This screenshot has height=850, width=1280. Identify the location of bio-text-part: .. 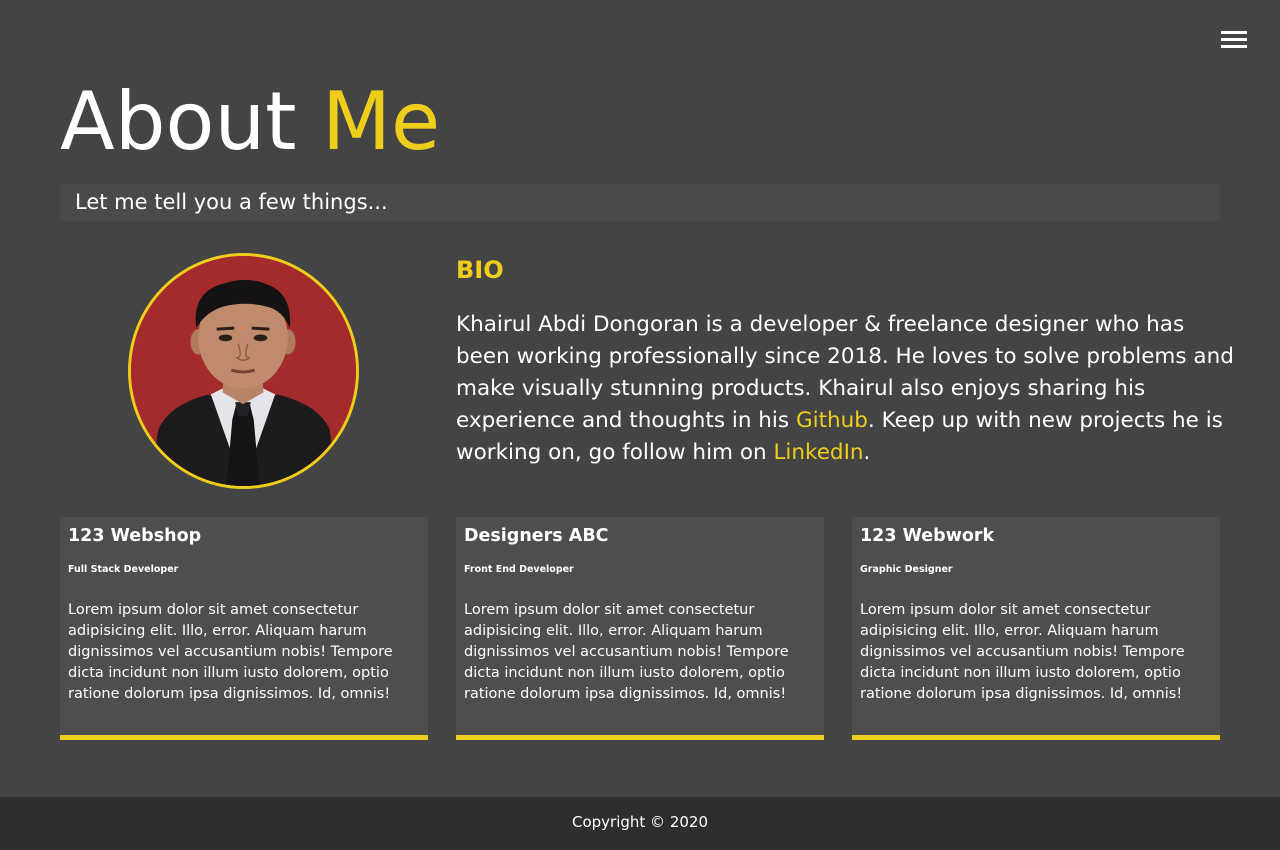
(867, 452).